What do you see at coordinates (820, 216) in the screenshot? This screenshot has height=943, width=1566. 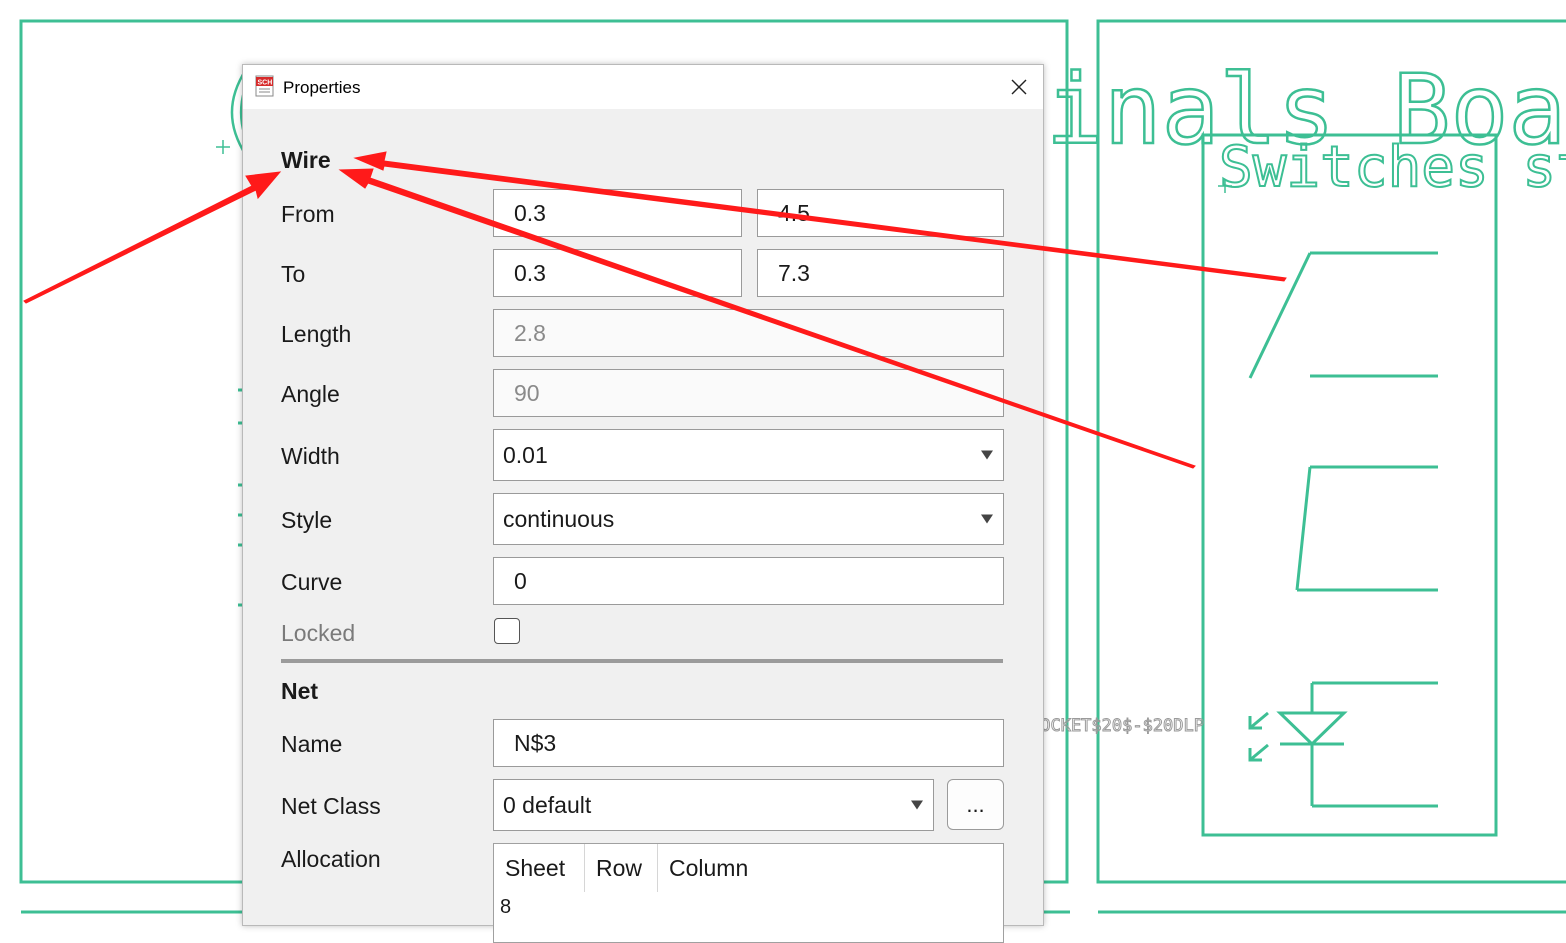 I see `arrow-from-switch-top` at bounding box center [820, 216].